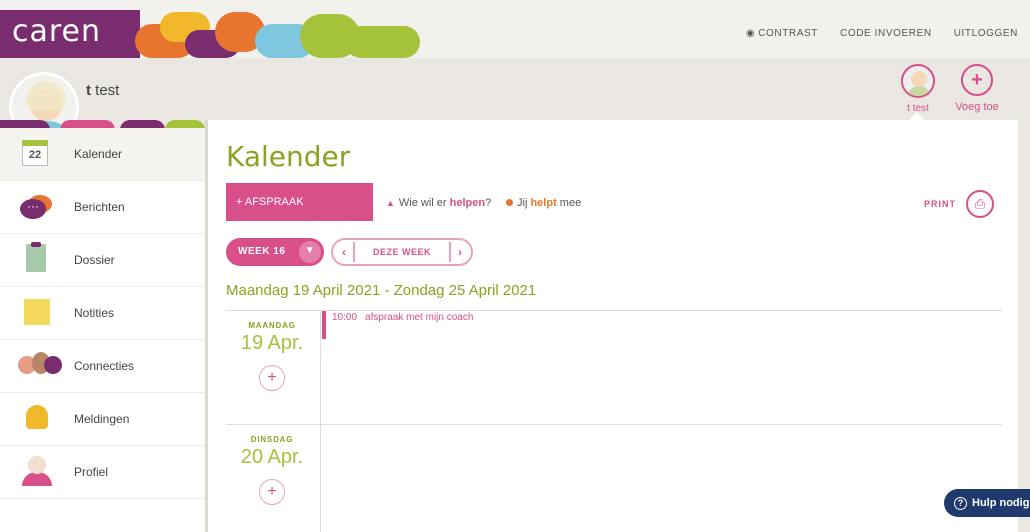 The image size is (1030, 532). I want to click on day-monday: MAANDAG 19 Apr. +, so click(272, 356).